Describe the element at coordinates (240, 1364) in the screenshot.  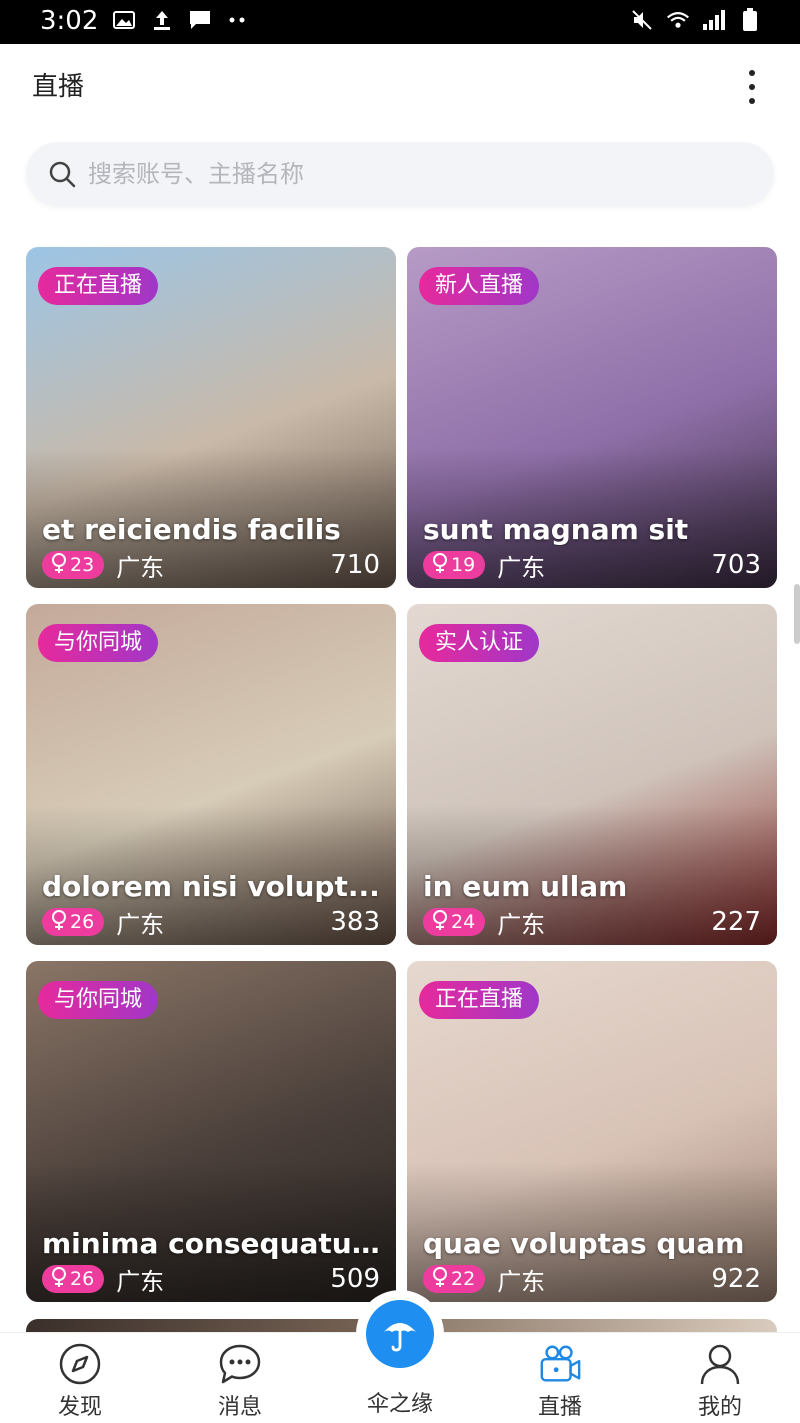
I see `chat-bubble-icon` at that location.